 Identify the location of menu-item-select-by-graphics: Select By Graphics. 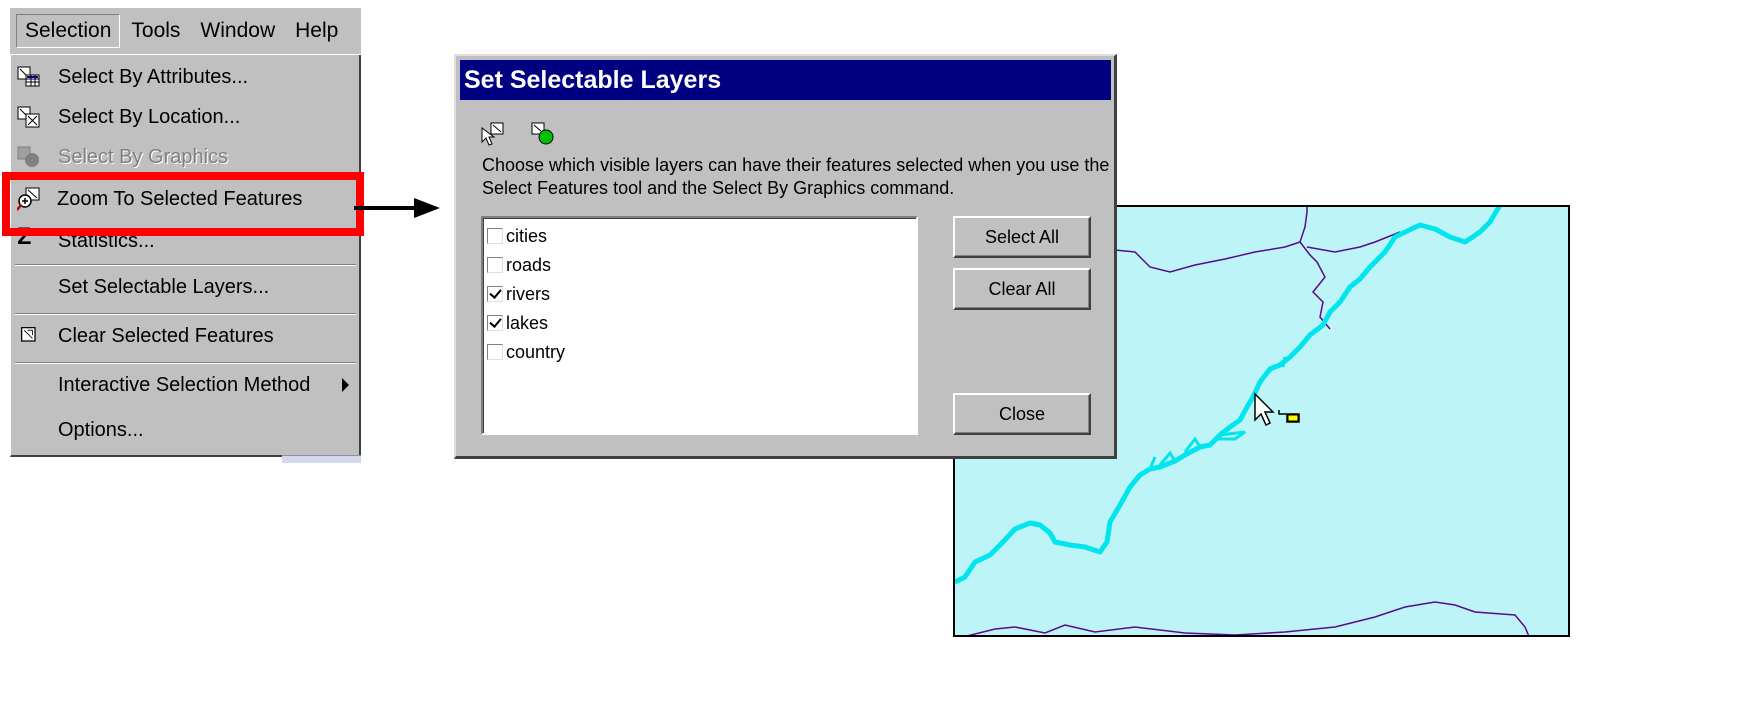
(185, 157).